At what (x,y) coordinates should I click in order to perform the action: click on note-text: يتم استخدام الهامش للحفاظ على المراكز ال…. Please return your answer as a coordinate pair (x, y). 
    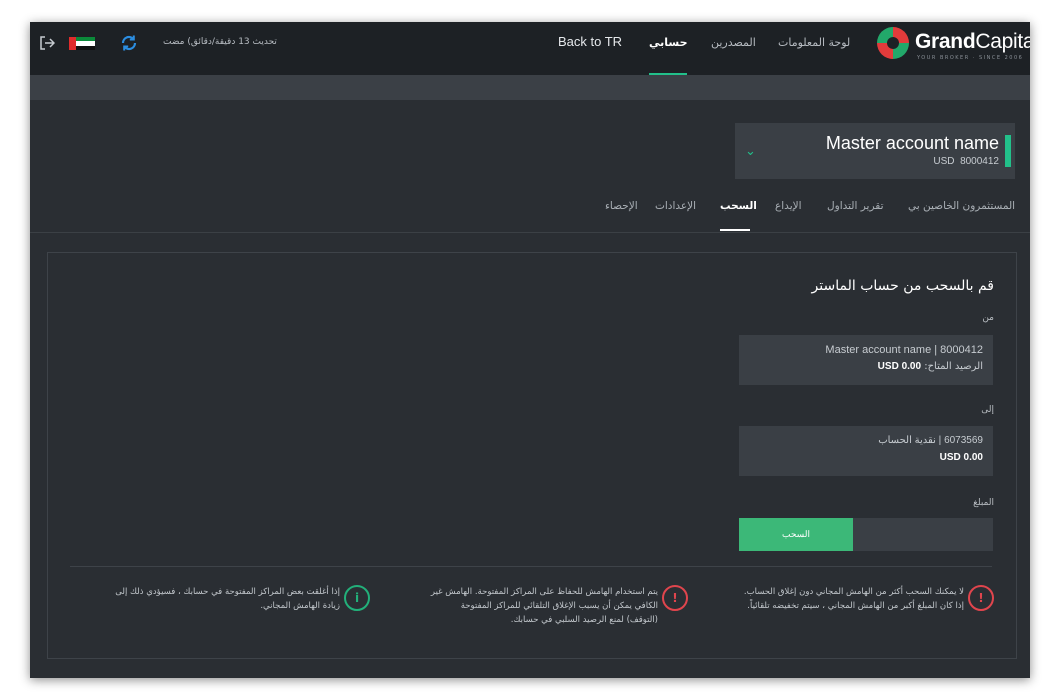
    Looking at the image, I should click on (544, 606).